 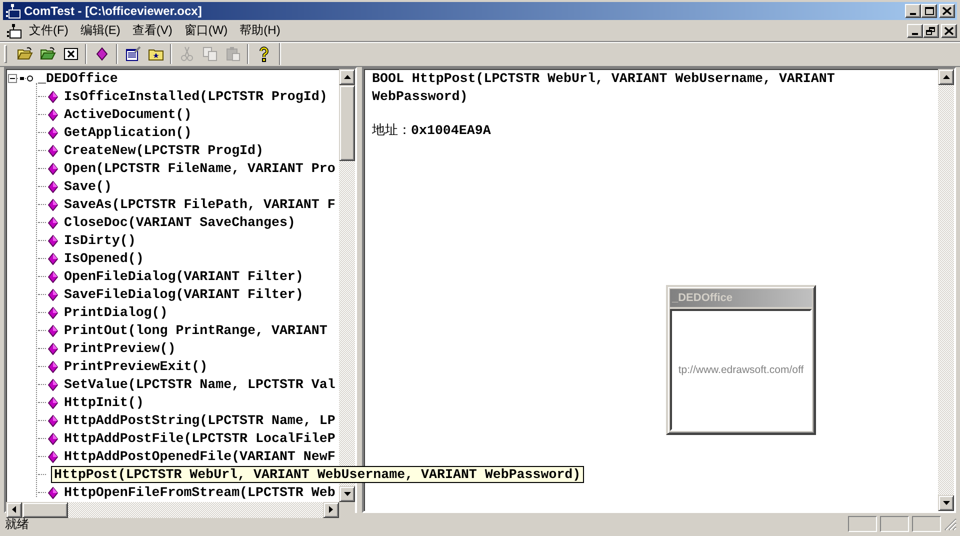 What do you see at coordinates (132, 54) in the screenshot?
I see `properties-icon` at bounding box center [132, 54].